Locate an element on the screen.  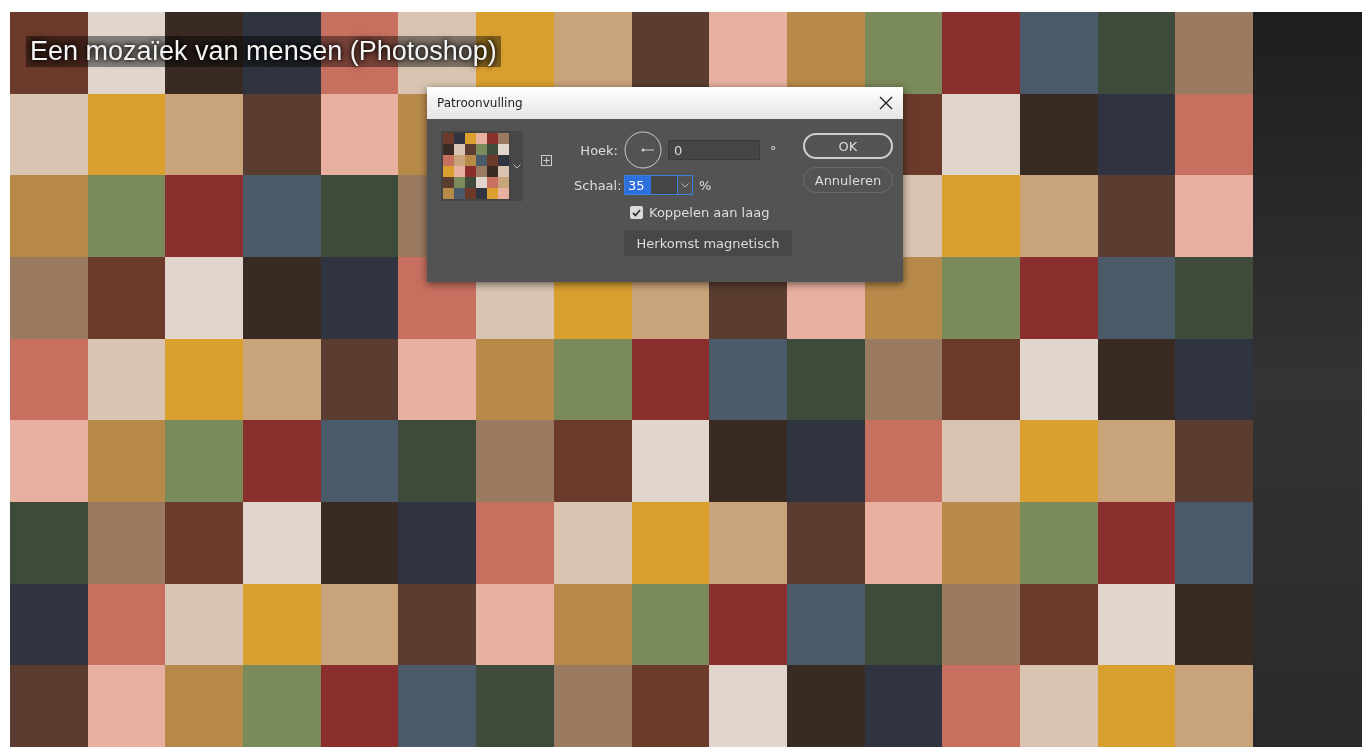
angle-label: Hoek: is located at coordinates (598, 150).